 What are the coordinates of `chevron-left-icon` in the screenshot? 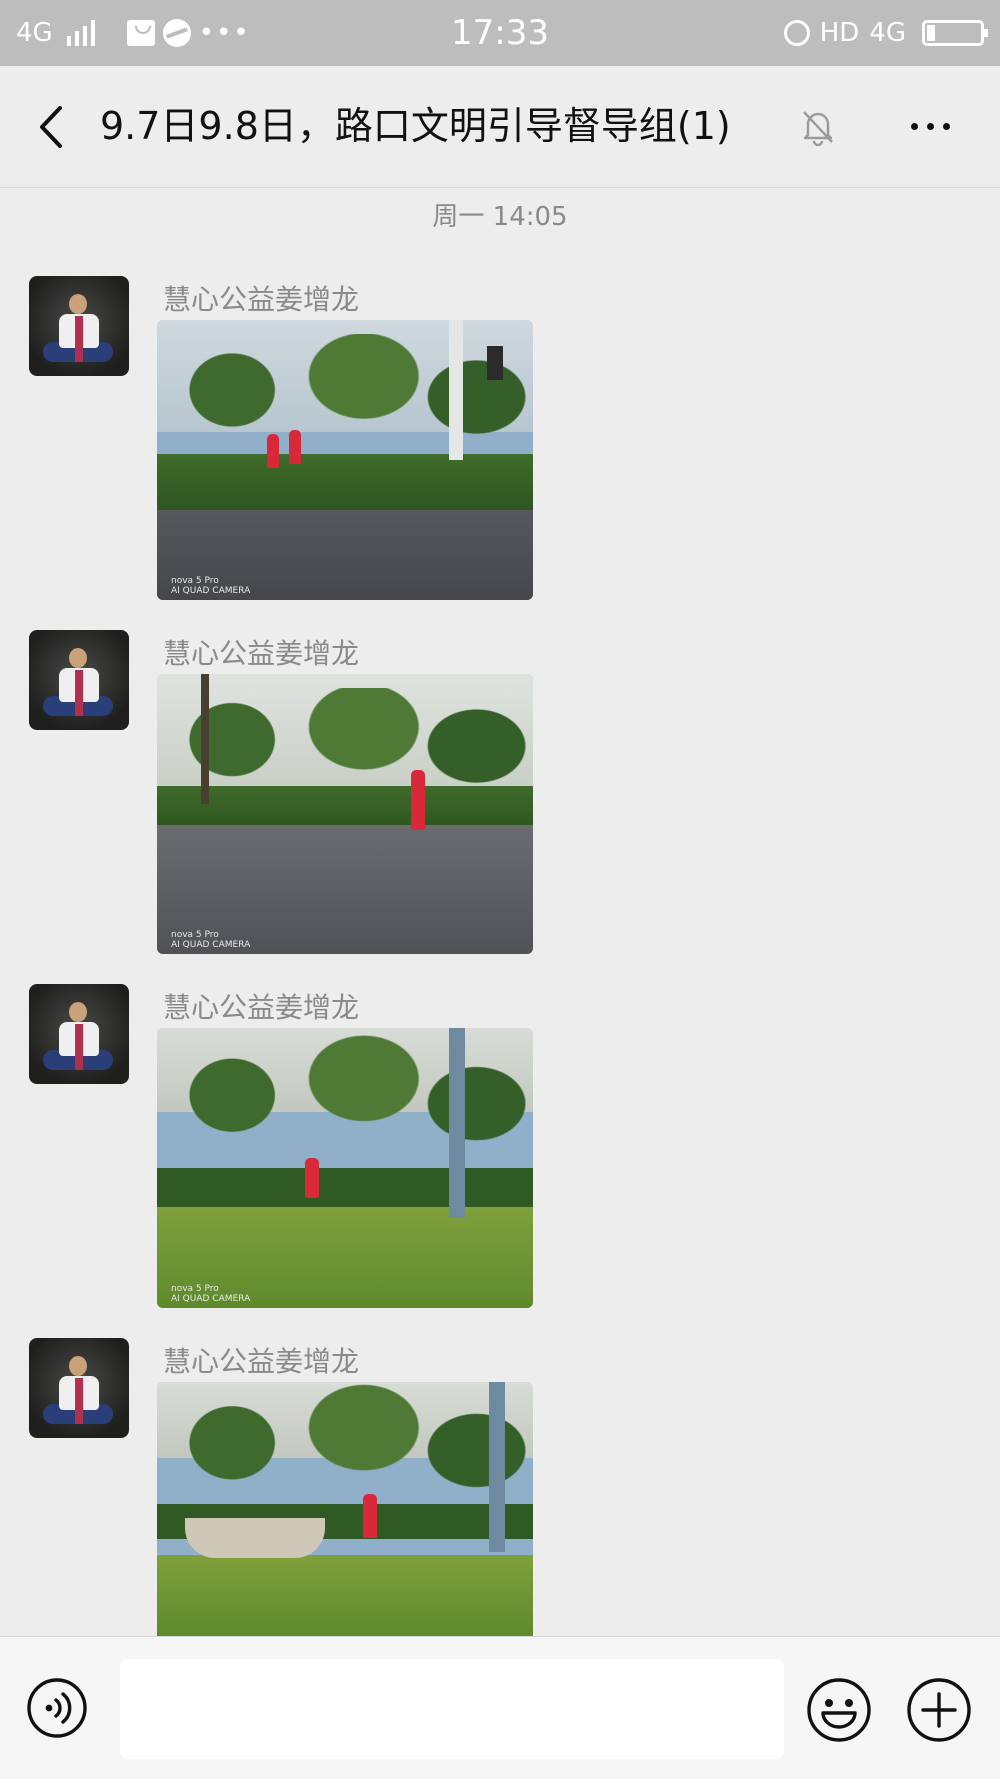 It's located at (51, 127).